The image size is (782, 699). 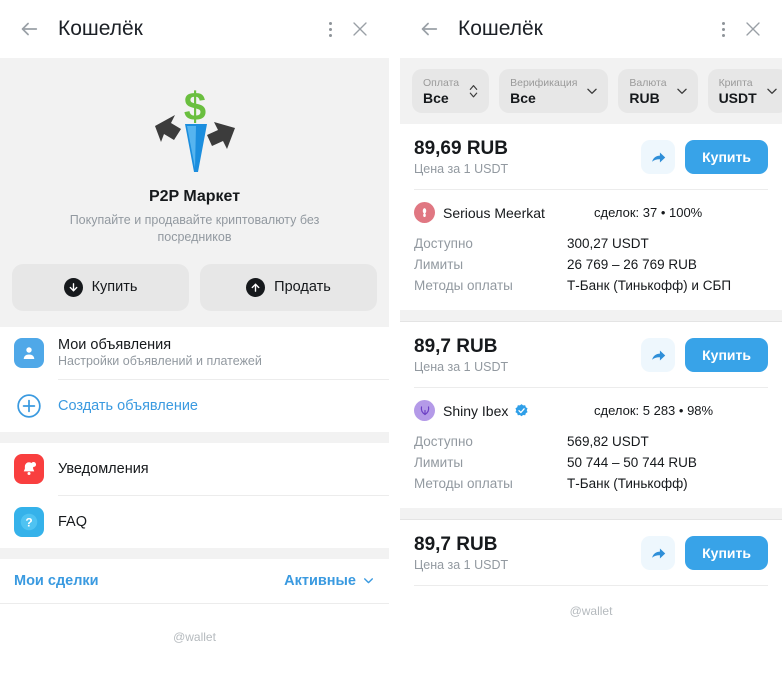 I want to click on offer-payment-methods-value: Т-Банк (Тинькофф), so click(x=627, y=483).